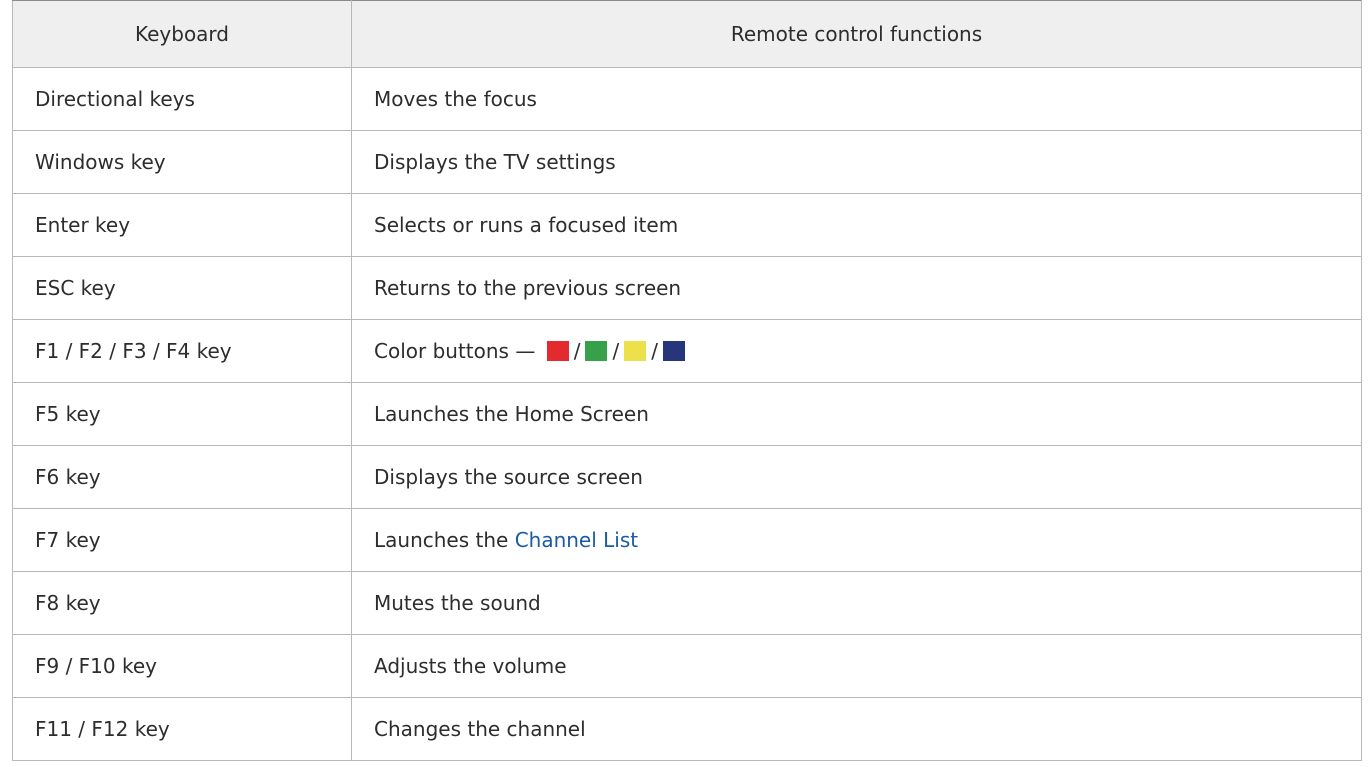 This screenshot has width=1372, height=767. Describe the element at coordinates (856, 729) in the screenshot. I see `function-cell: Changes the channel` at that location.